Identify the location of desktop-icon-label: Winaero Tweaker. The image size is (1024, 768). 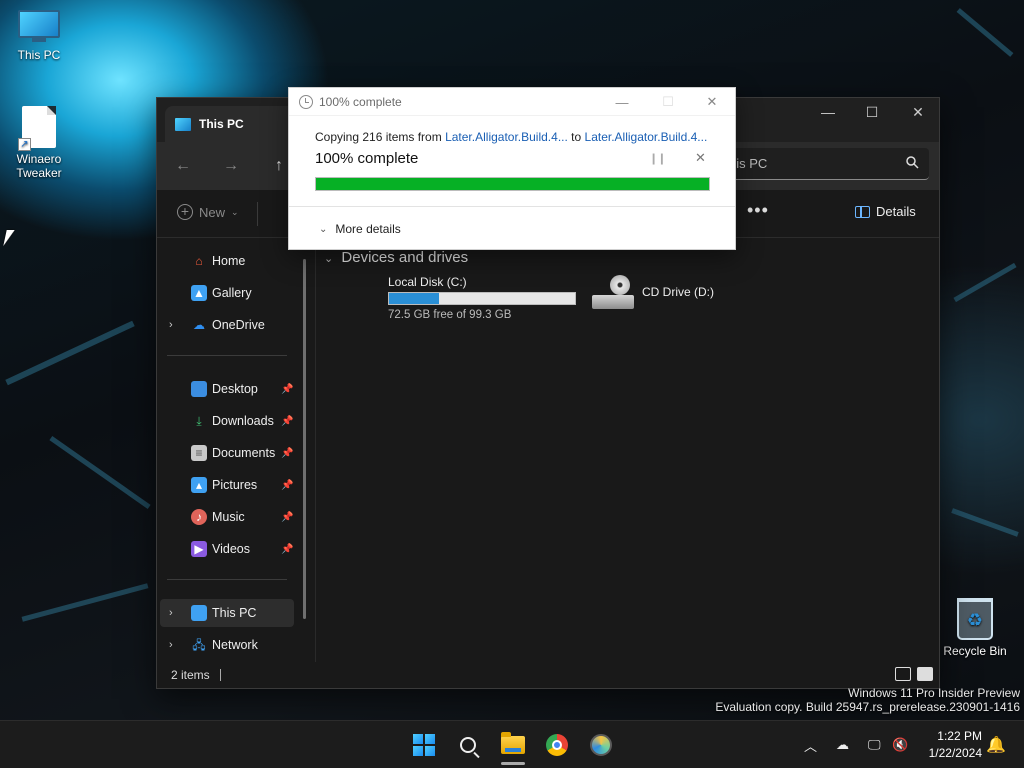
(39, 166).